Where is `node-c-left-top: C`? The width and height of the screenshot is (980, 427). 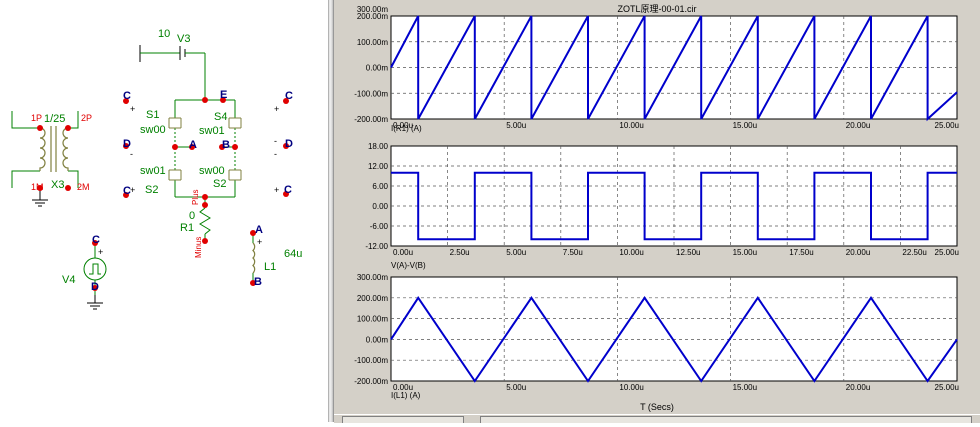
node-c-left-top: C is located at coordinates (127, 96).